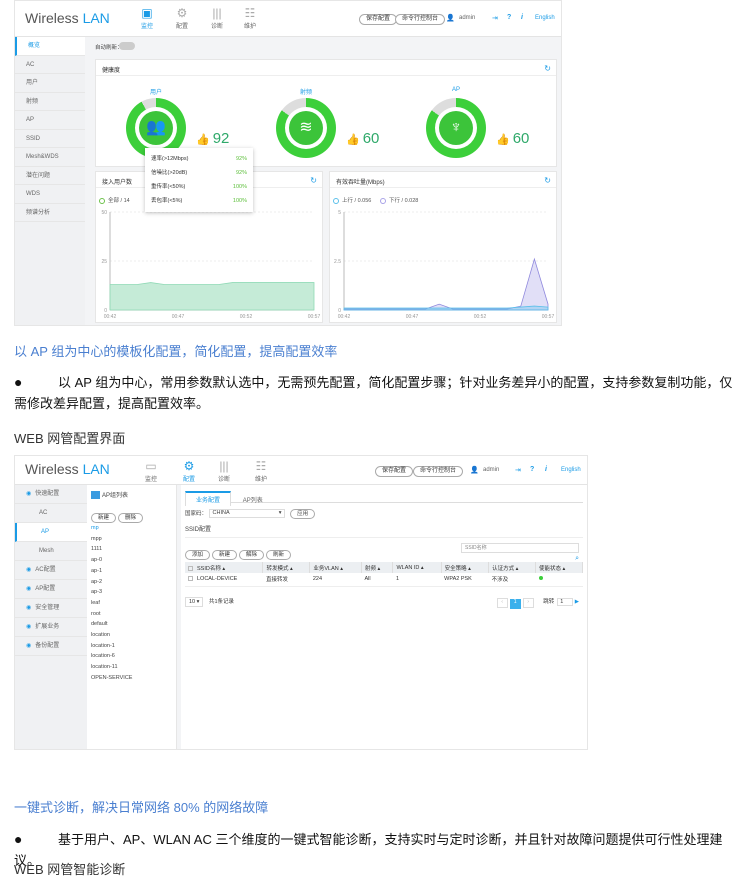 This screenshot has height=878, width=750. Describe the element at coordinates (111, 539) in the screenshot. I see `ap-group-item: mpp` at that location.